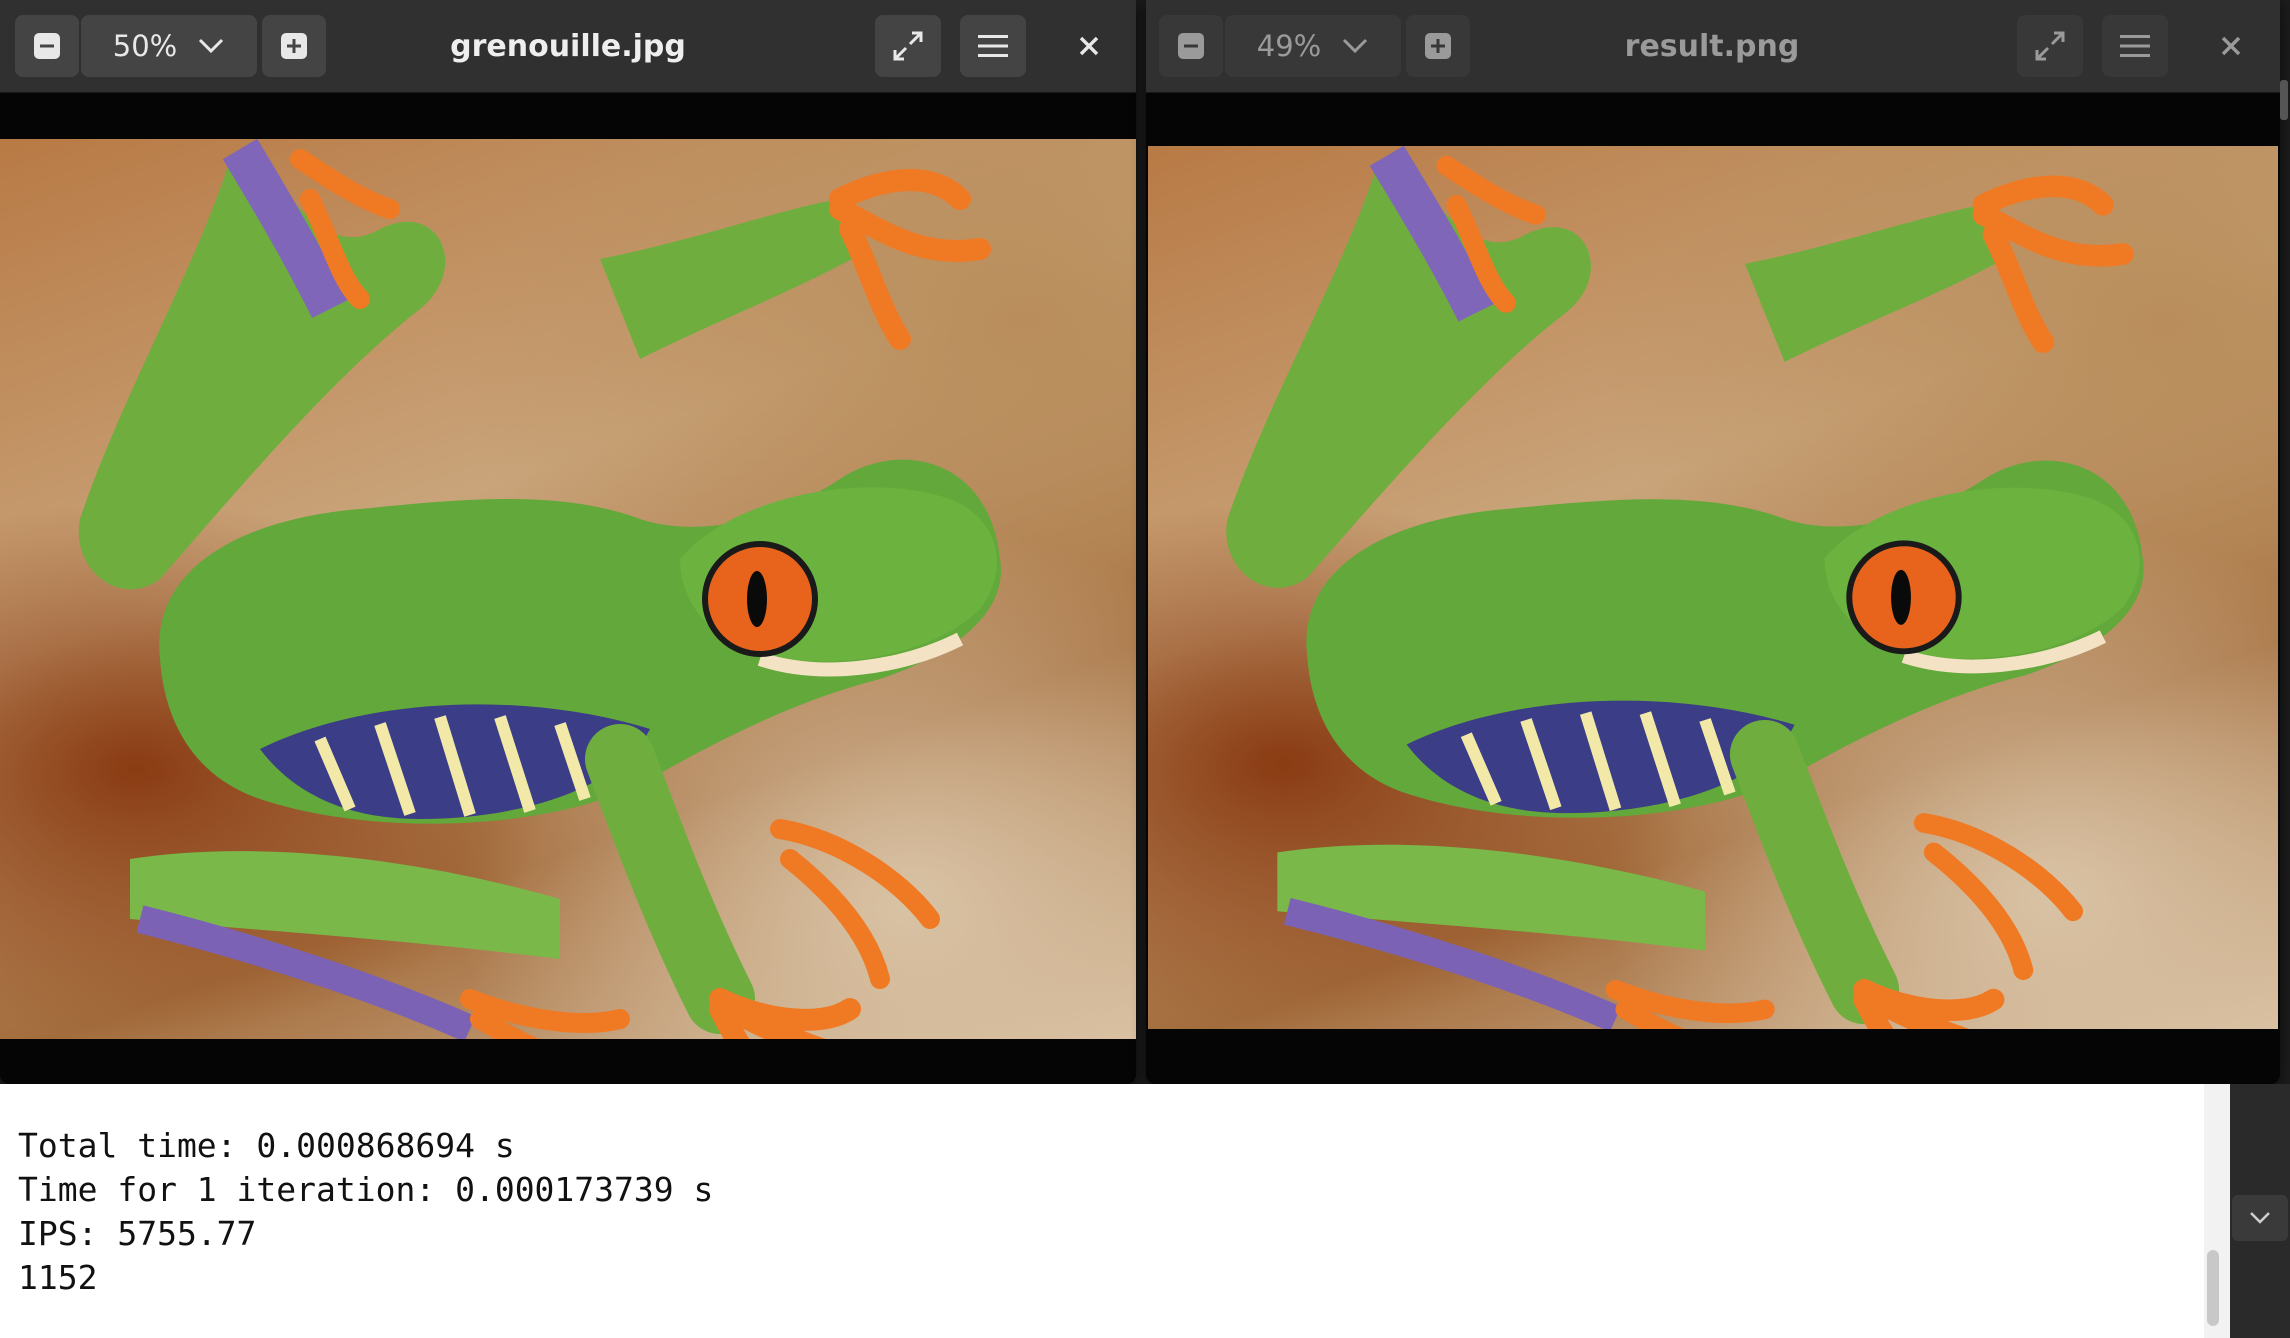 The height and width of the screenshot is (1338, 2290). I want to click on terminal-line: IPS: 5755.77, so click(137, 1233).